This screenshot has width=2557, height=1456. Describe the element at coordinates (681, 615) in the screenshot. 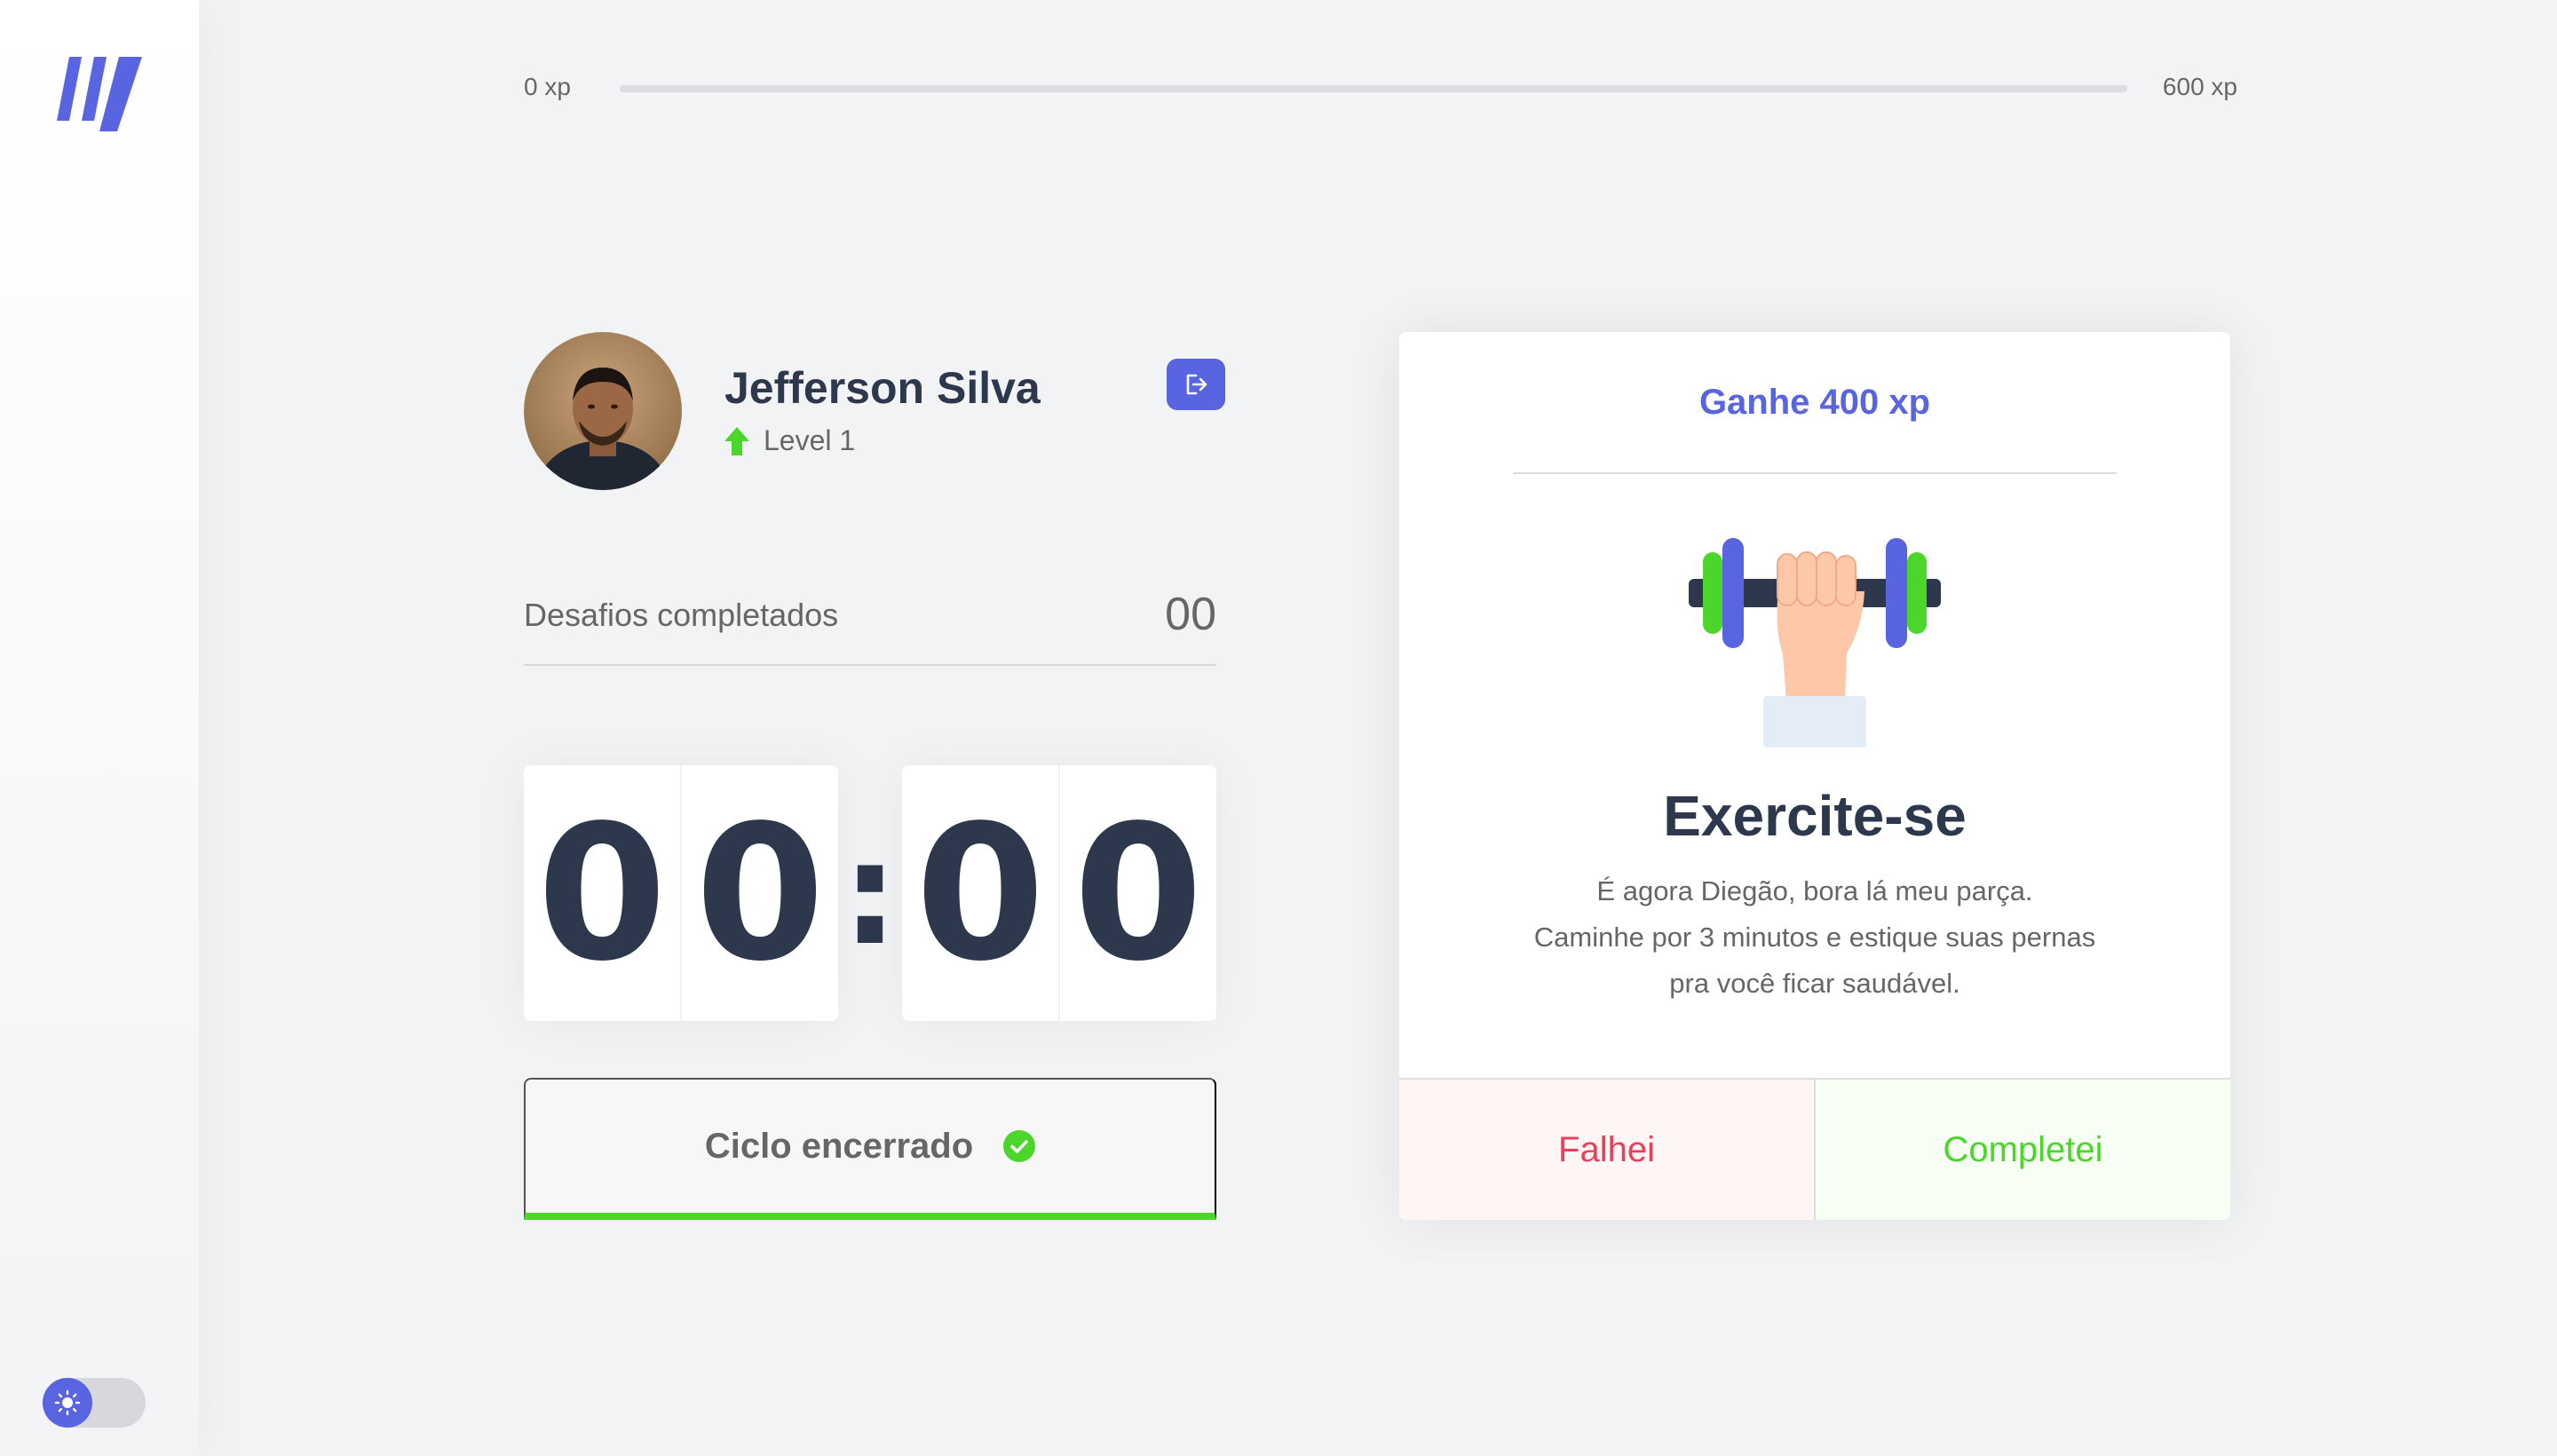

I see `completed-challenges-label: Desafios completados` at that location.